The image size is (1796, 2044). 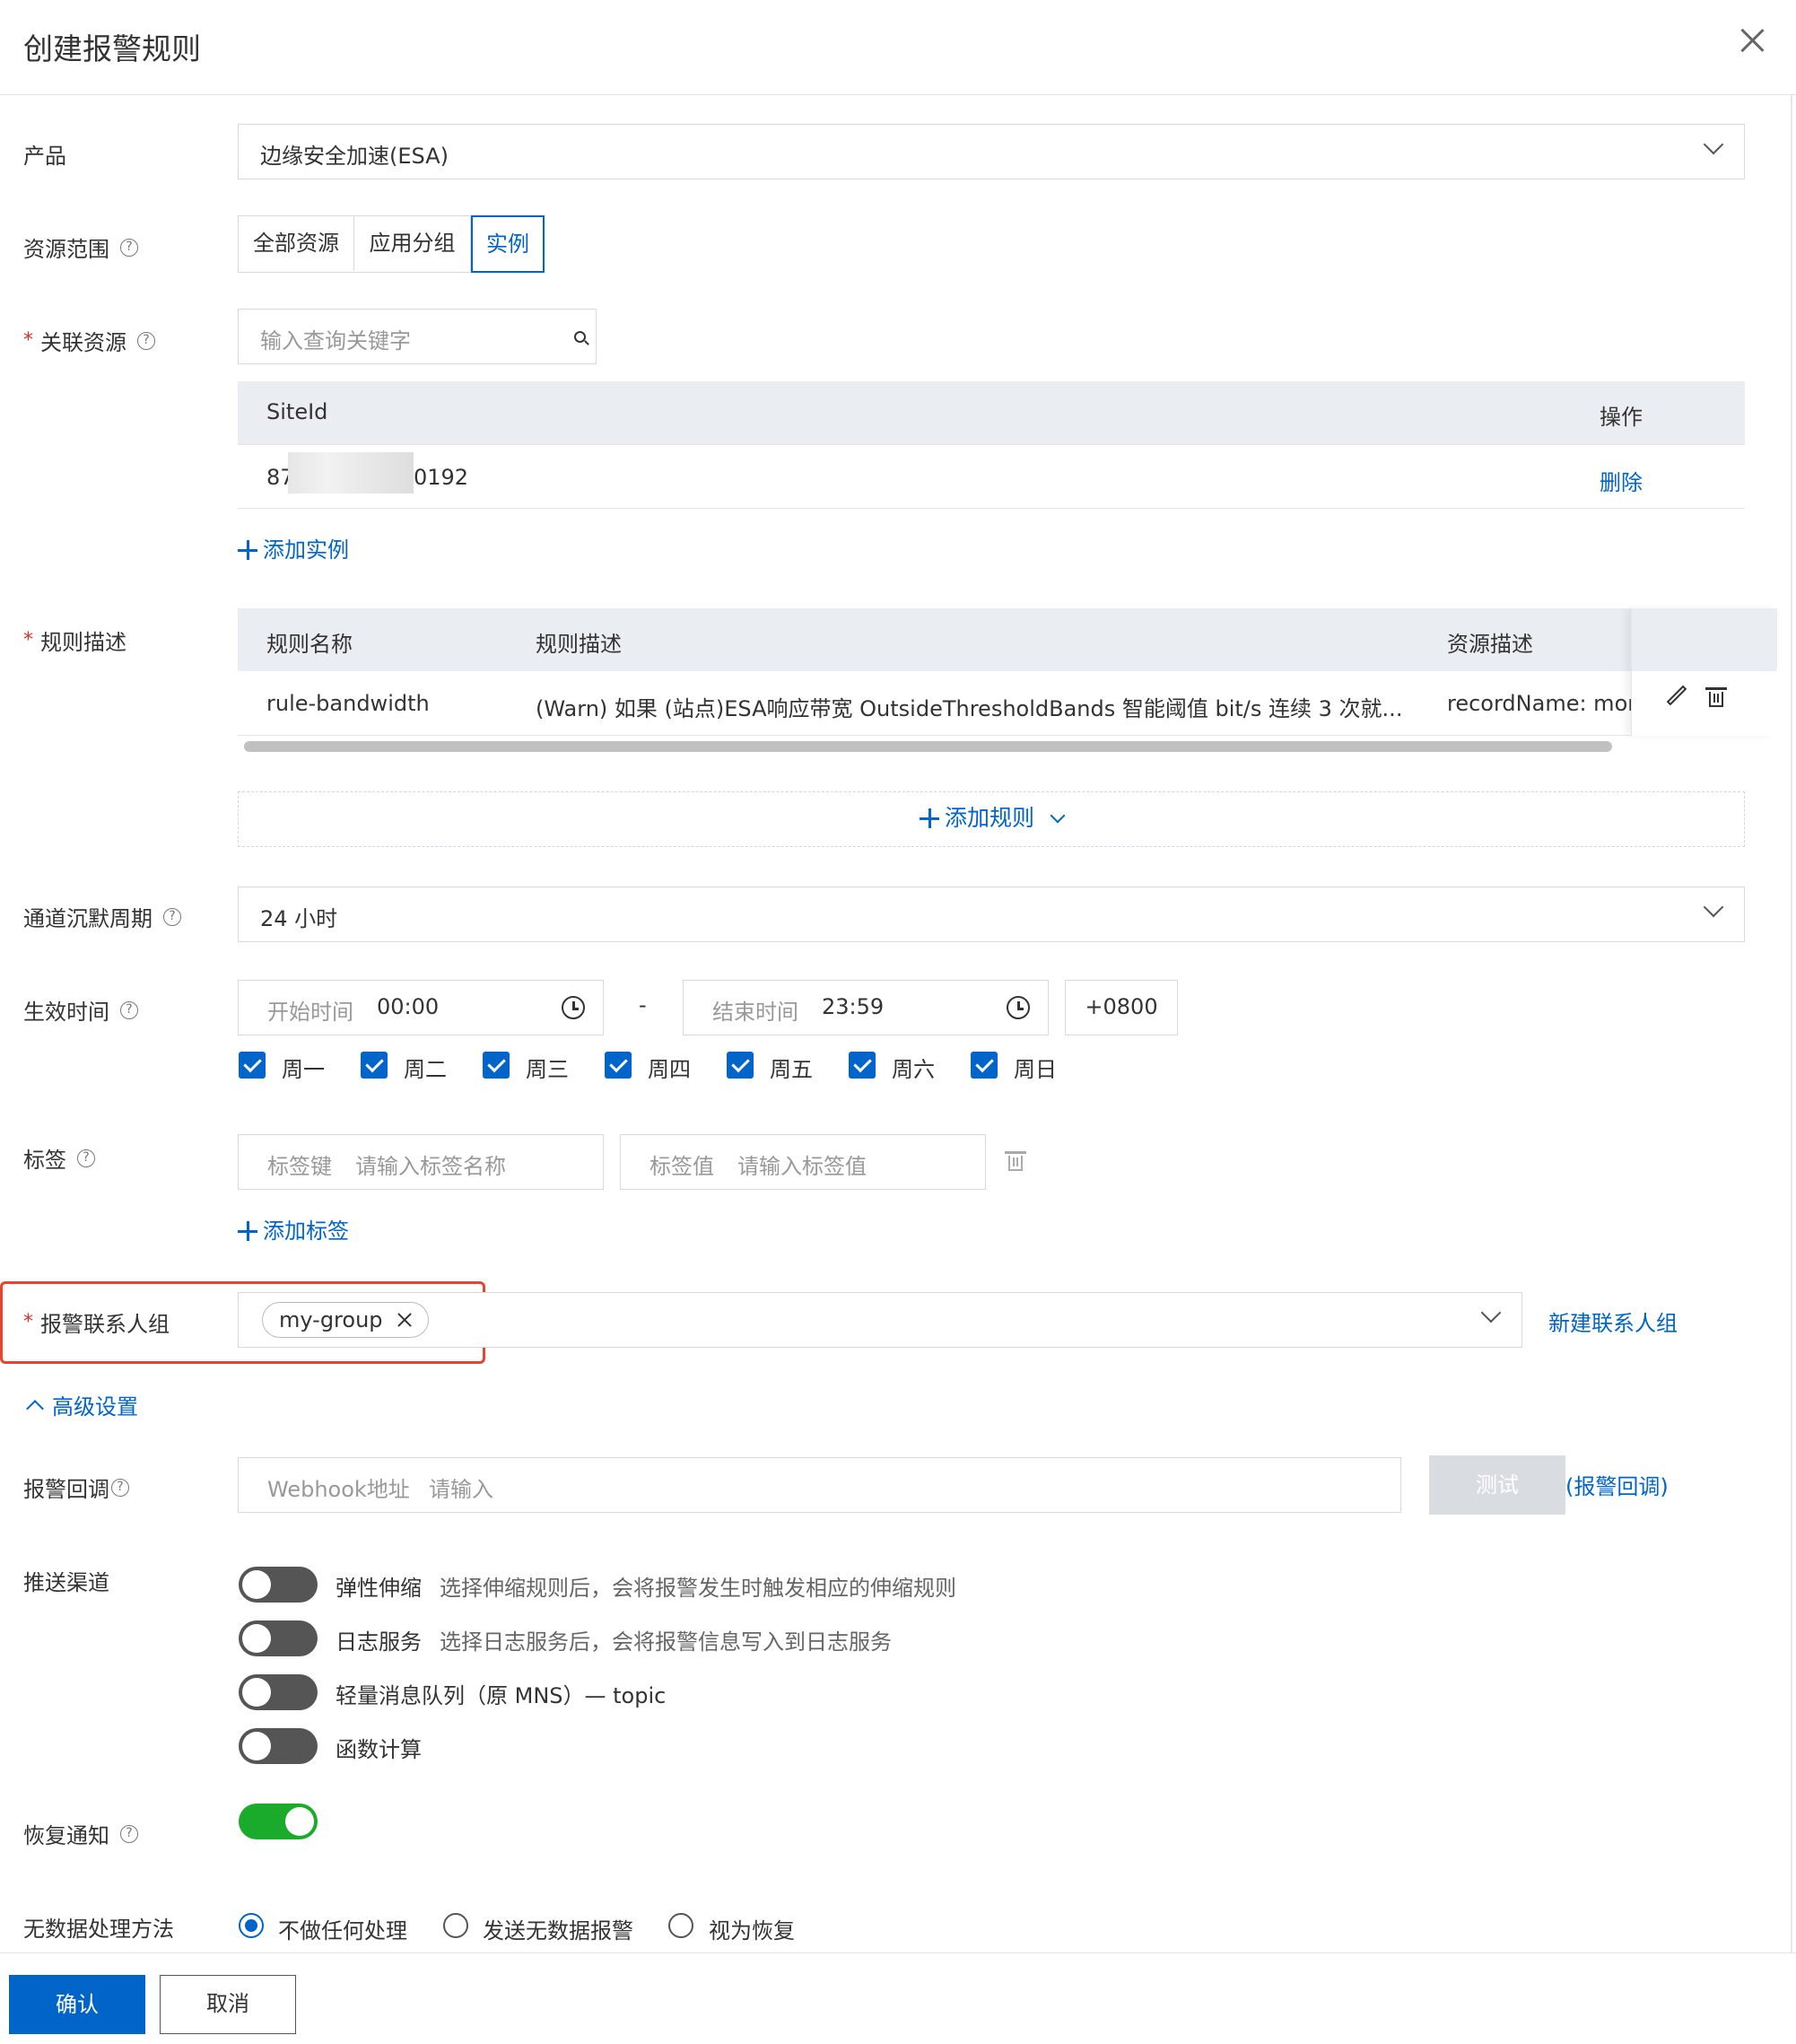 I want to click on radio-send-nodata-alert, so click(x=455, y=1925).